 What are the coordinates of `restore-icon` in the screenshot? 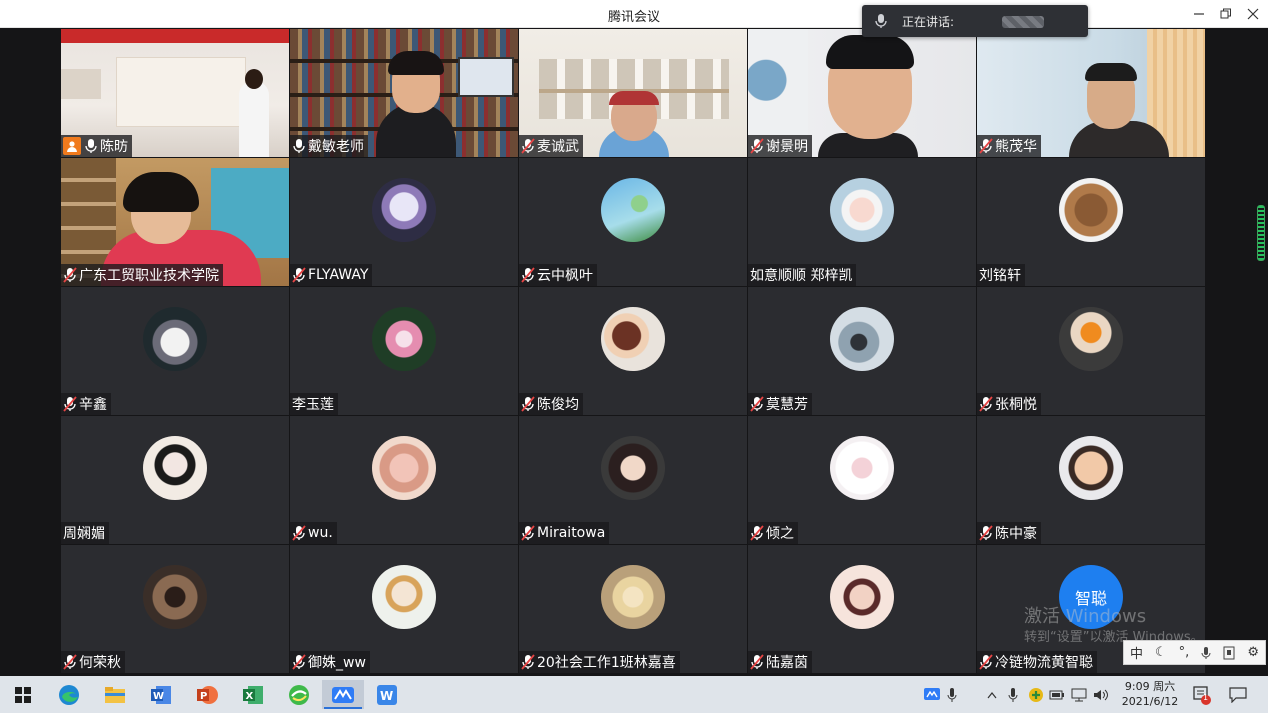 It's located at (1225, 13).